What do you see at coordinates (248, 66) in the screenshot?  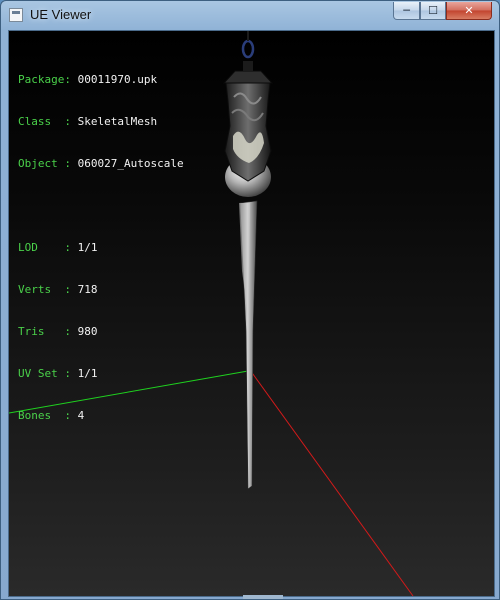 I see `staff-cap-top` at bounding box center [248, 66].